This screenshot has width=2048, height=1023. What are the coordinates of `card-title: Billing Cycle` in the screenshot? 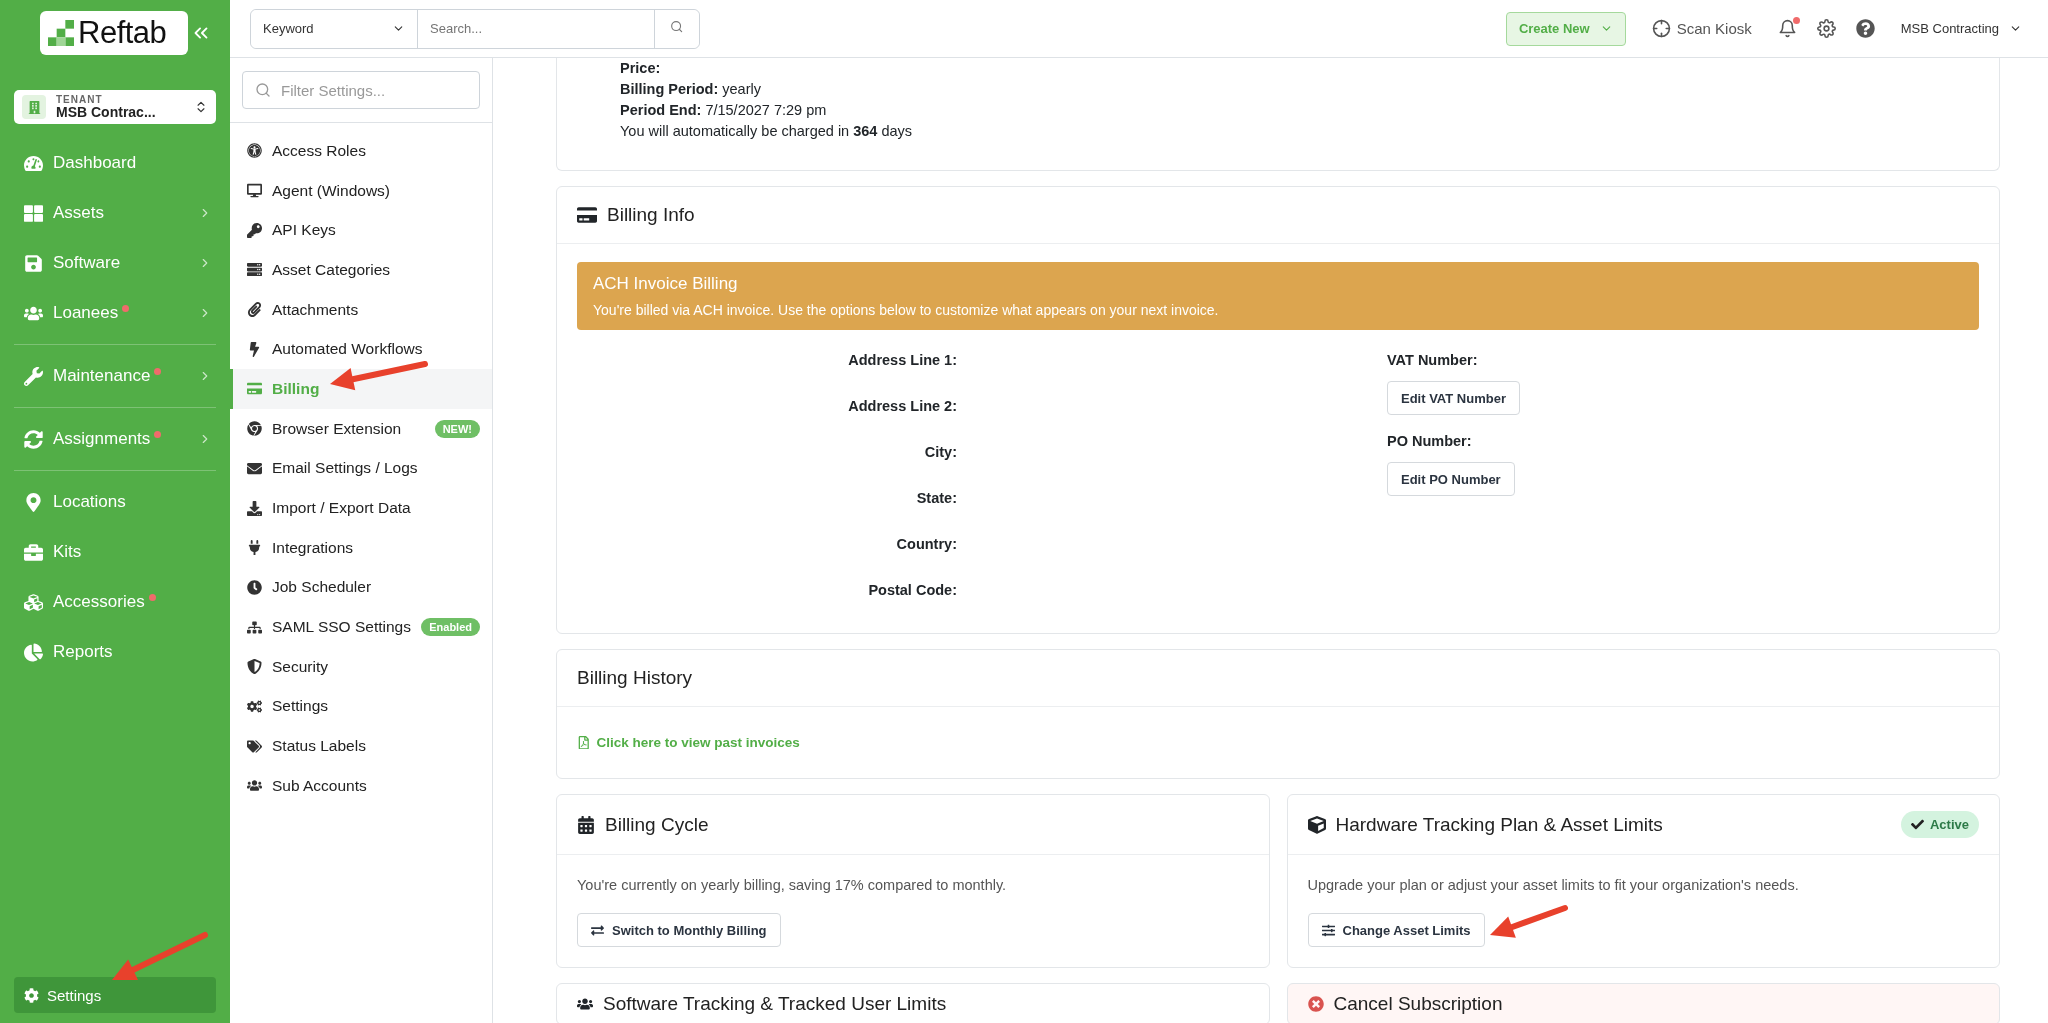 It's located at (657, 824).